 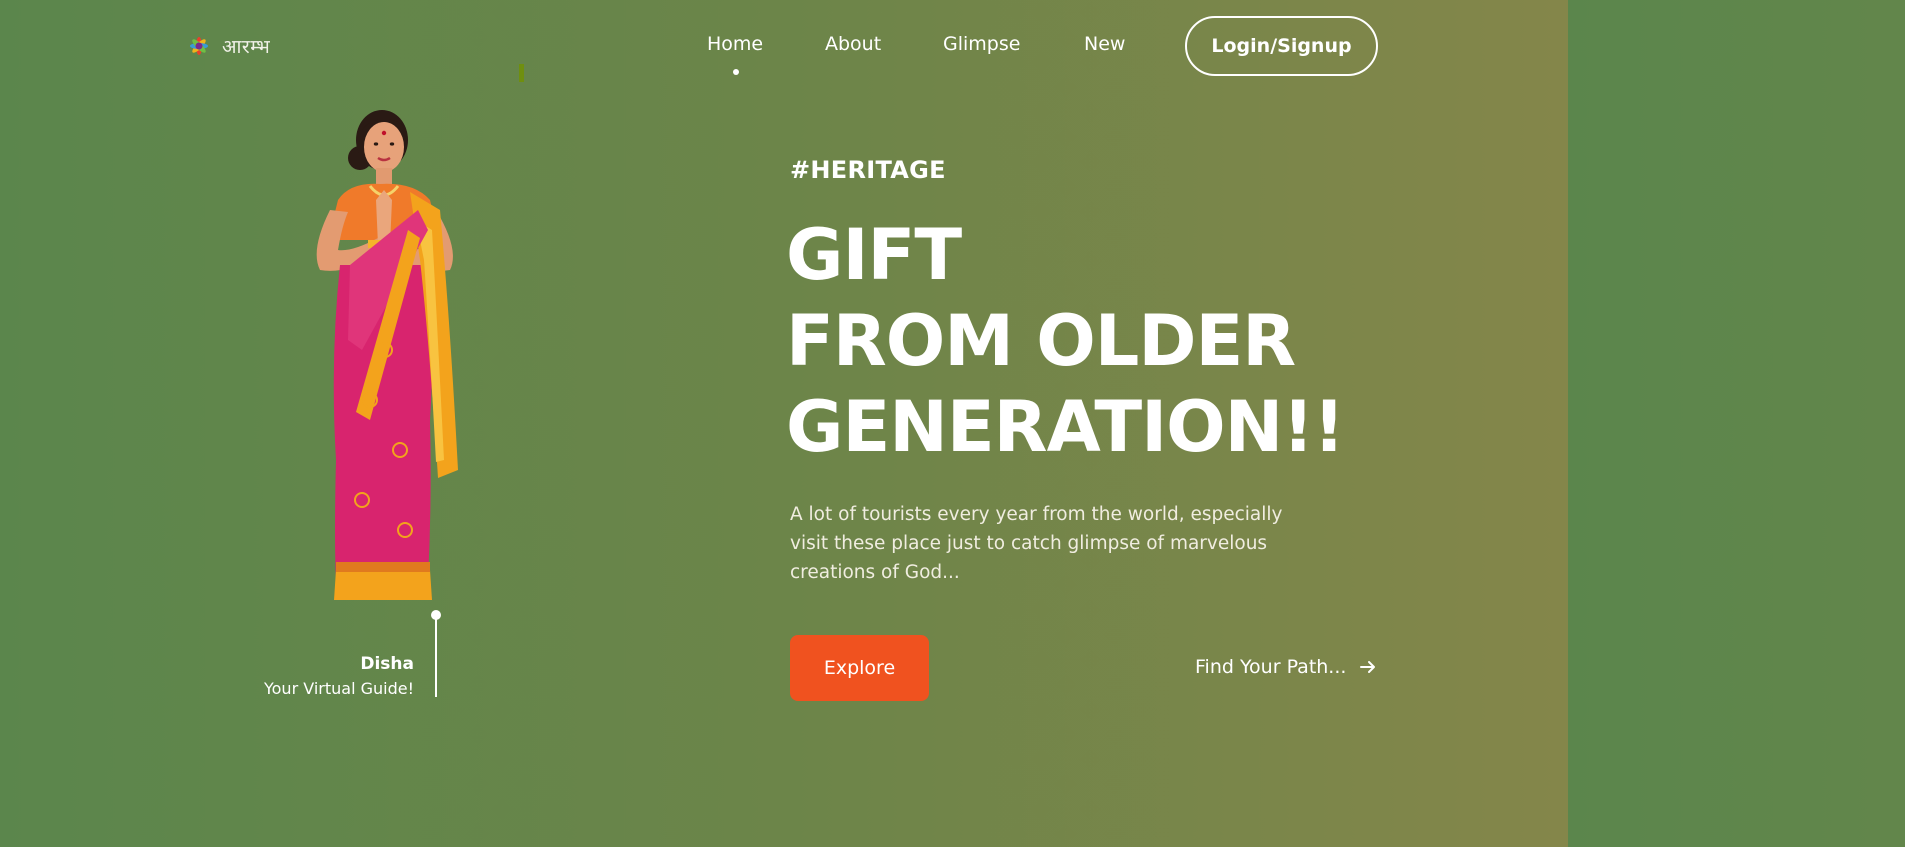 What do you see at coordinates (387, 664) in the screenshot?
I see `guide-name: Disha` at bounding box center [387, 664].